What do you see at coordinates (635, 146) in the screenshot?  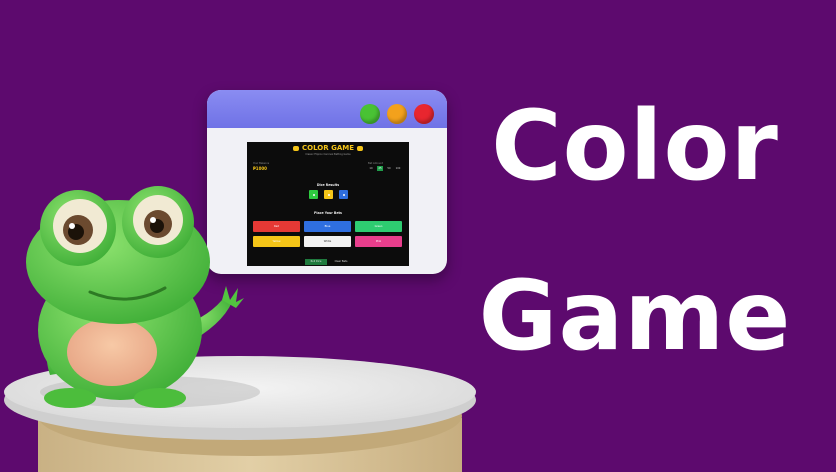 I see `banner-title-line1: Color` at bounding box center [635, 146].